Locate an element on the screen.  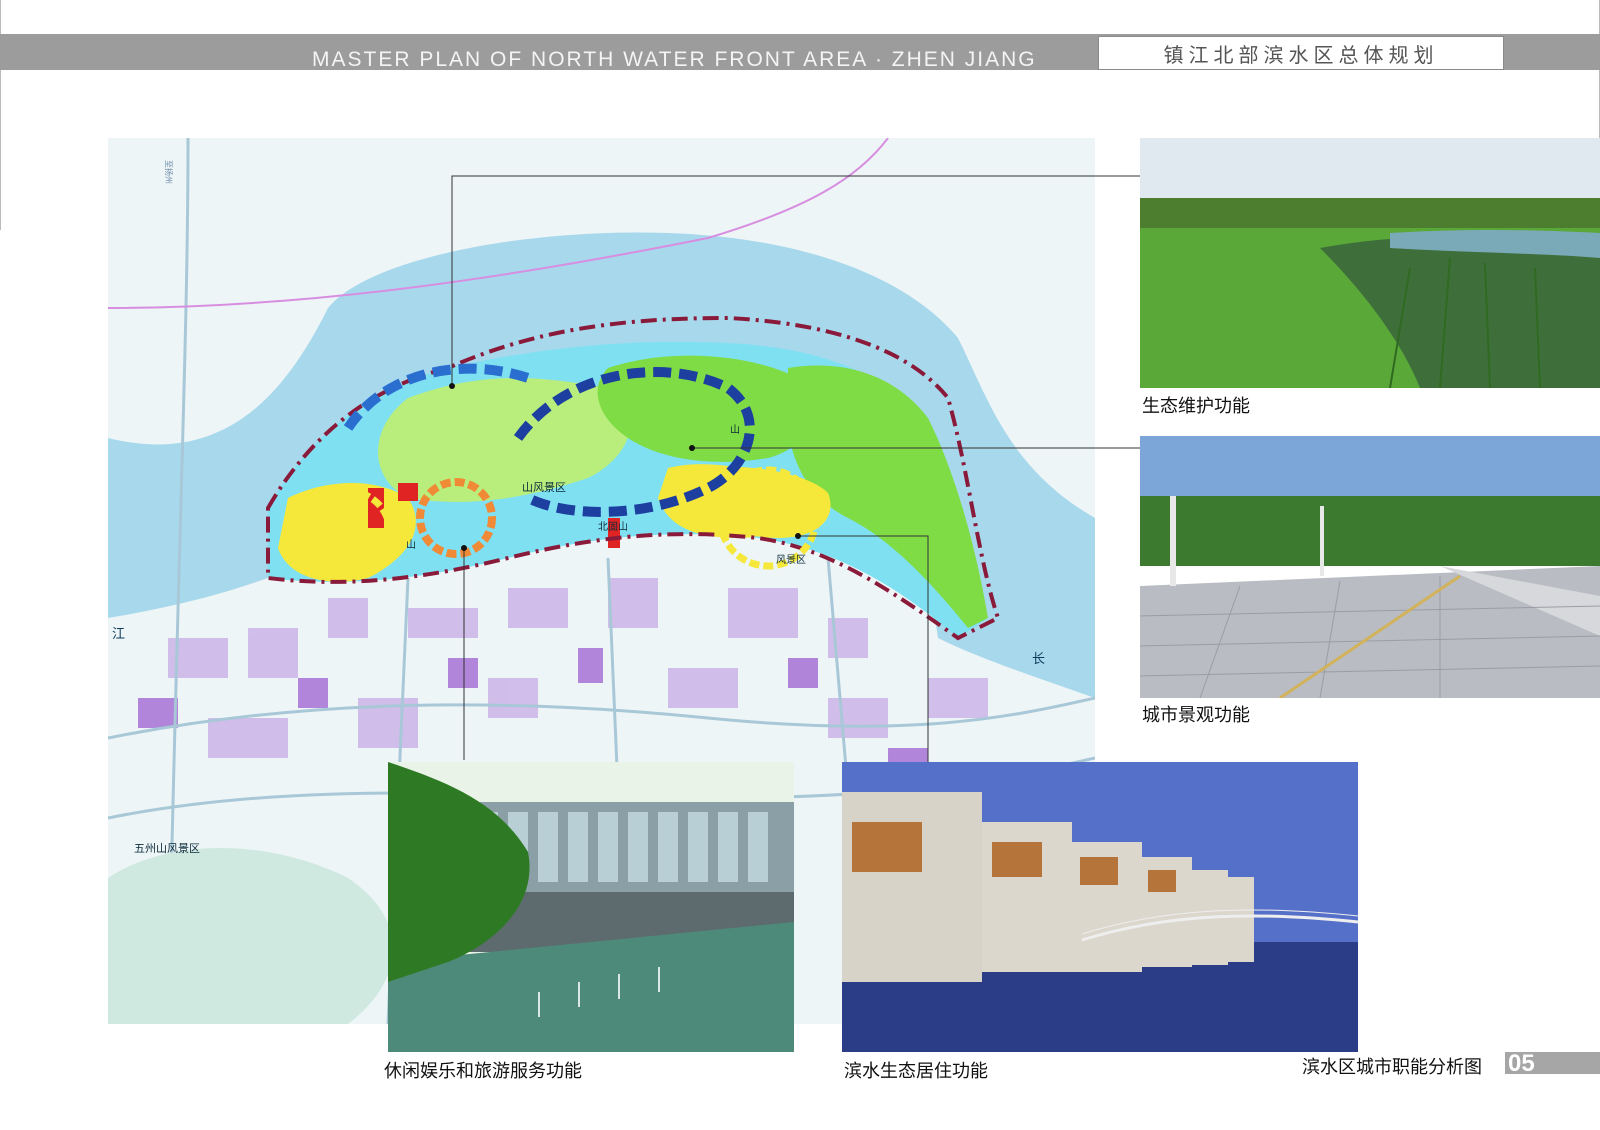
caption-ecology: 生态维护功能 is located at coordinates (1196, 406).